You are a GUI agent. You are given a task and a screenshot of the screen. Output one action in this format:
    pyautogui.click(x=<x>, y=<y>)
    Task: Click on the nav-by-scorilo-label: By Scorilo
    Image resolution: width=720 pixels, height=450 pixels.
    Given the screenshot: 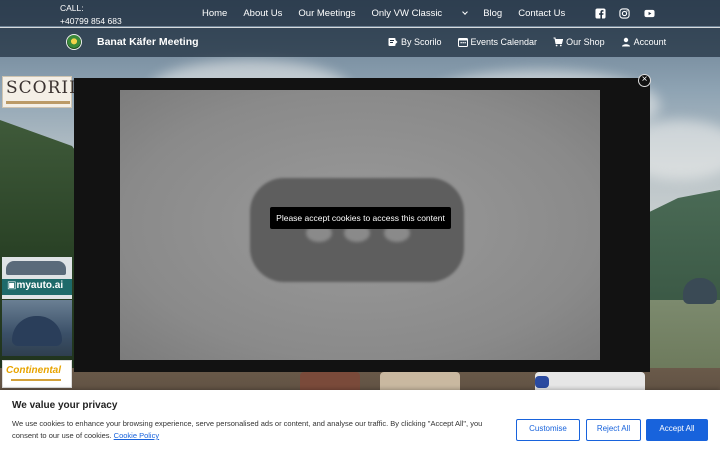 What is the action you would take?
    pyautogui.click(x=421, y=42)
    